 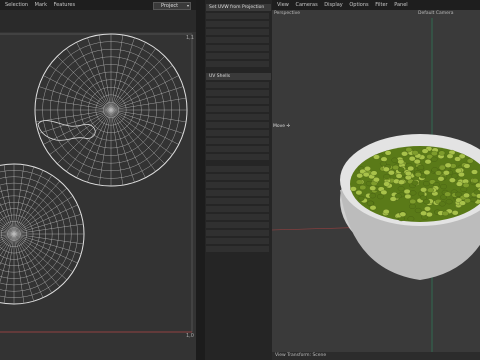 What do you see at coordinates (376, 356) in the screenshot?
I see `view-transform-label: View Transform: Scene` at bounding box center [376, 356].